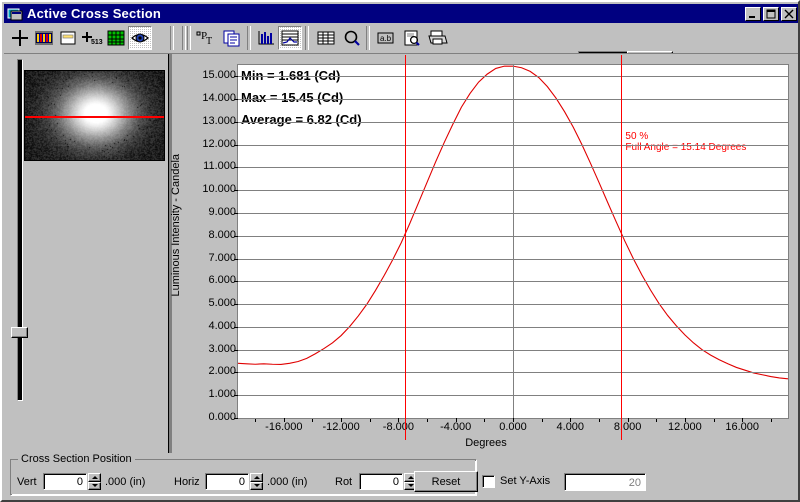 The width and height of the screenshot is (800, 502). What do you see at coordinates (187, 482) in the screenshot?
I see `horiz-label: Horiz` at bounding box center [187, 482].